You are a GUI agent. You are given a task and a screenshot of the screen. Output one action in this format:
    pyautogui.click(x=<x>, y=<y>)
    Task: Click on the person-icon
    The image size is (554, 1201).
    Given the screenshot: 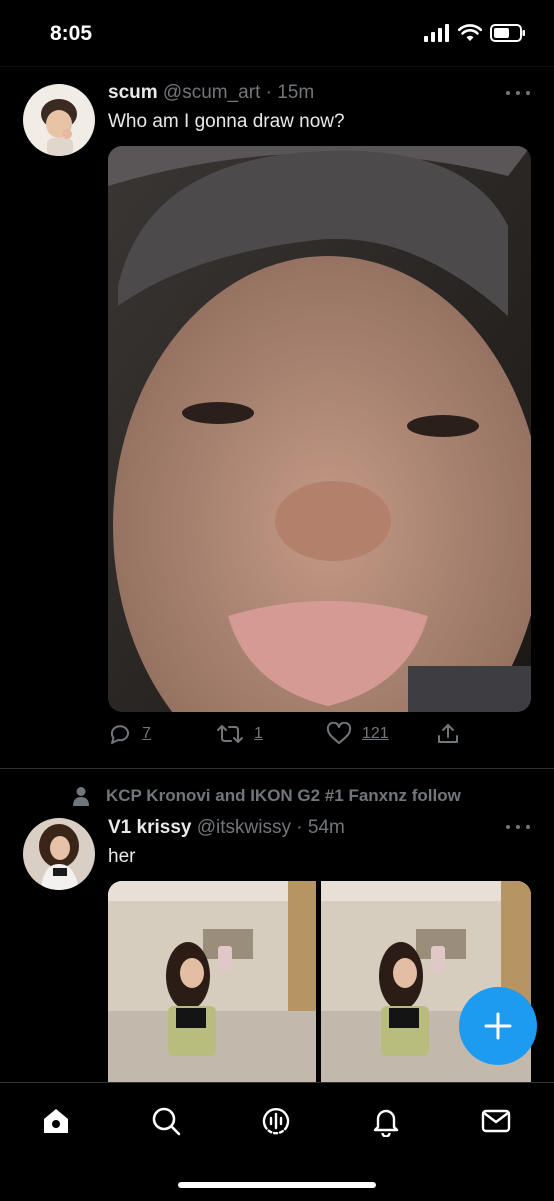 What is the action you would take?
    pyautogui.click(x=81, y=796)
    